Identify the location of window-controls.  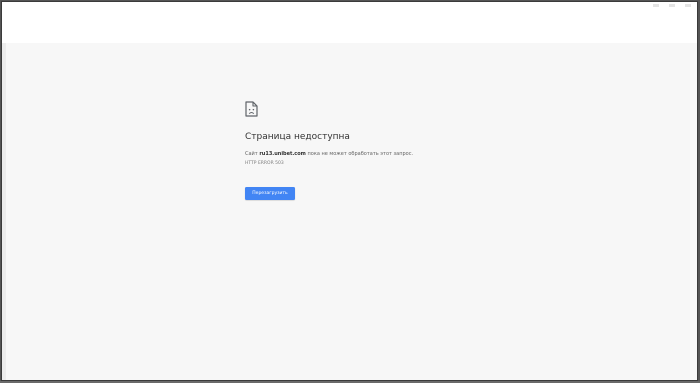
(672, 5).